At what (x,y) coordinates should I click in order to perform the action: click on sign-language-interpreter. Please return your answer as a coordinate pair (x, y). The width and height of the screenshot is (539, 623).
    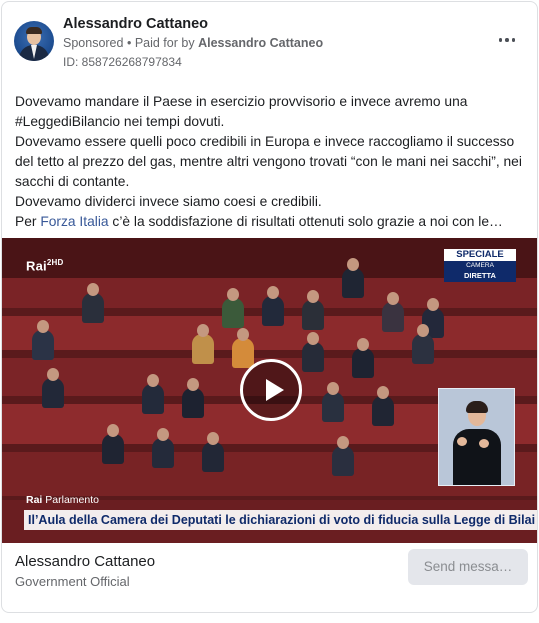
    Looking at the image, I should click on (476, 437).